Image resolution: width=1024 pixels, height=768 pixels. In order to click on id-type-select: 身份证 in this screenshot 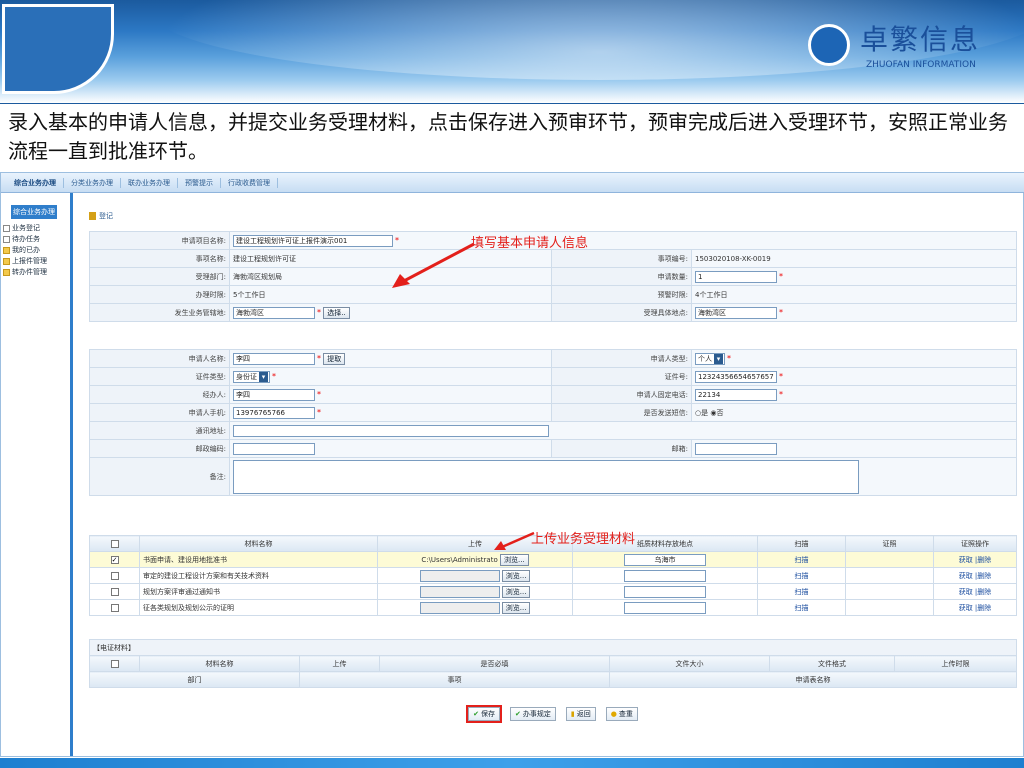, I will do `click(251, 376)`.